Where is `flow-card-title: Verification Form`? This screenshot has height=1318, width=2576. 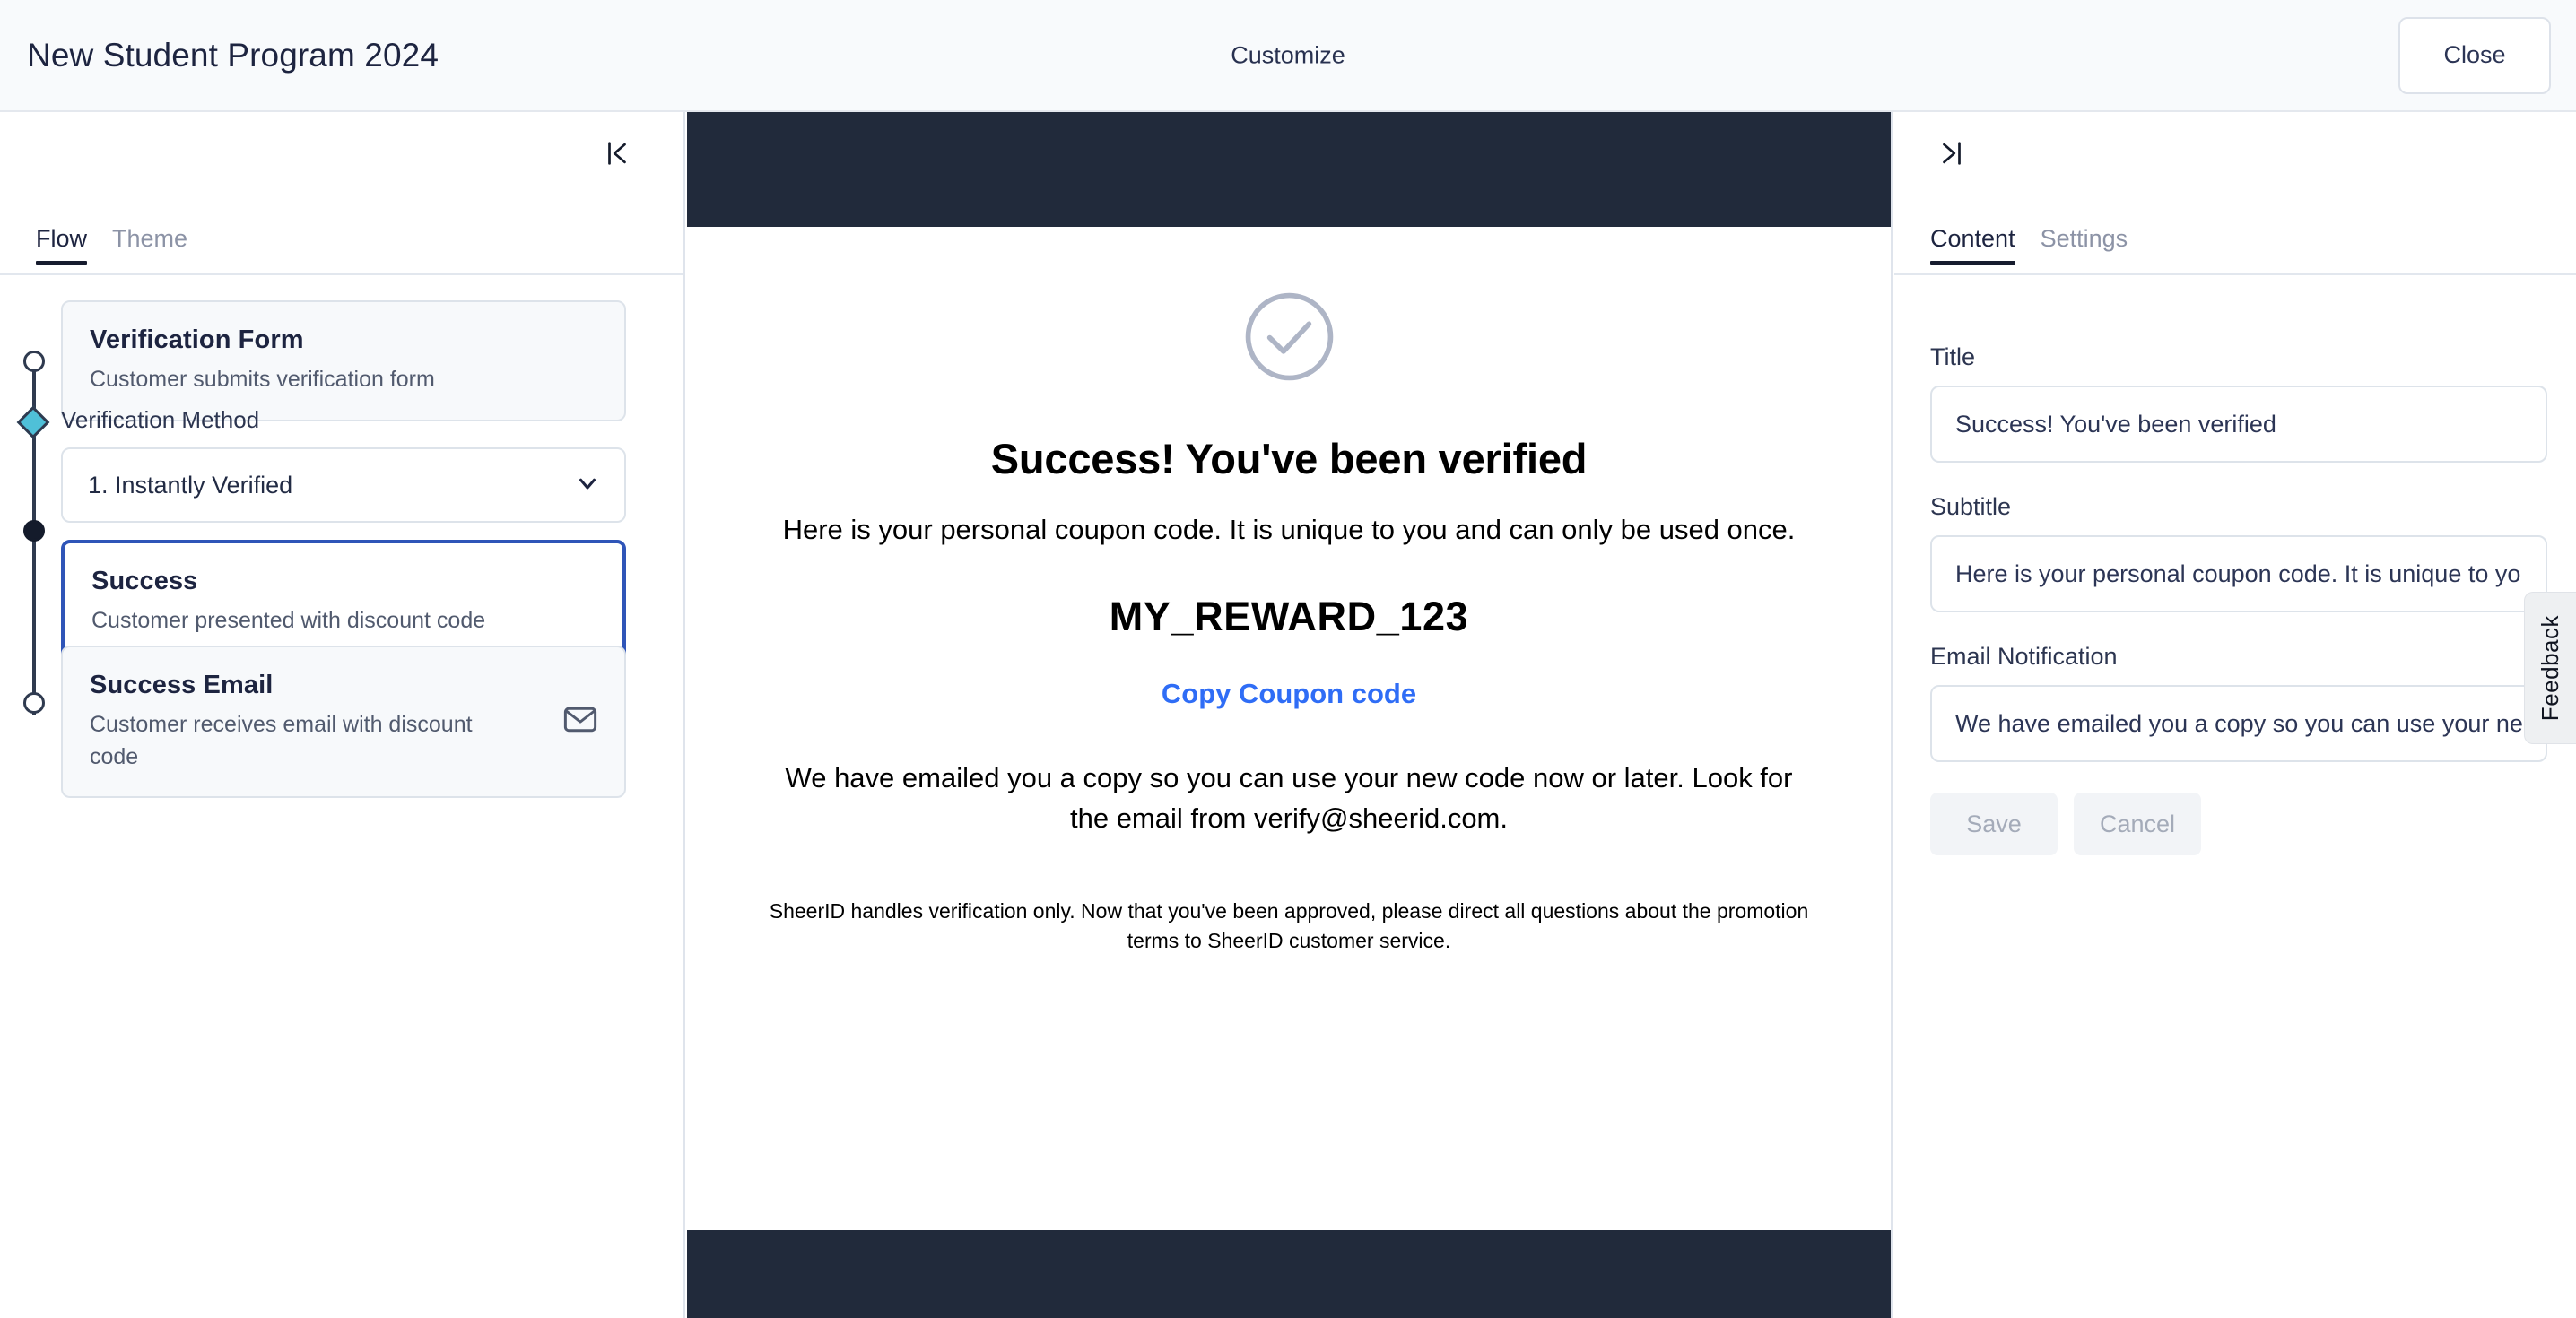 flow-card-title: Verification Form is located at coordinates (197, 340).